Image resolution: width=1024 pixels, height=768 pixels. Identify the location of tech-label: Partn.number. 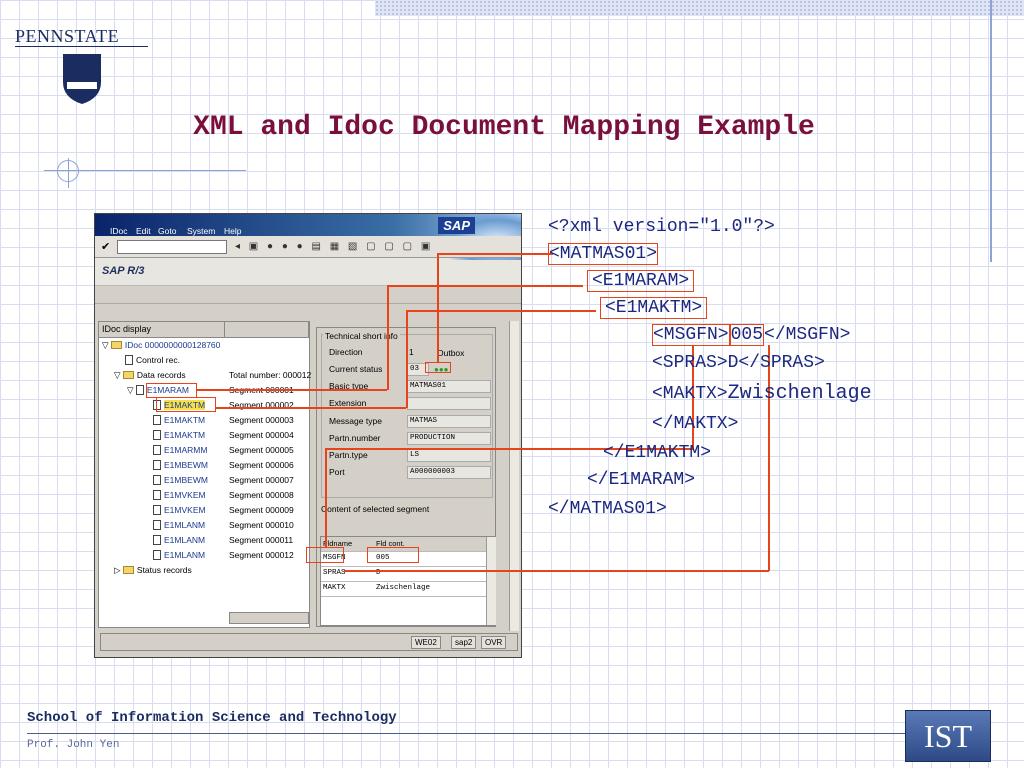
(355, 438).